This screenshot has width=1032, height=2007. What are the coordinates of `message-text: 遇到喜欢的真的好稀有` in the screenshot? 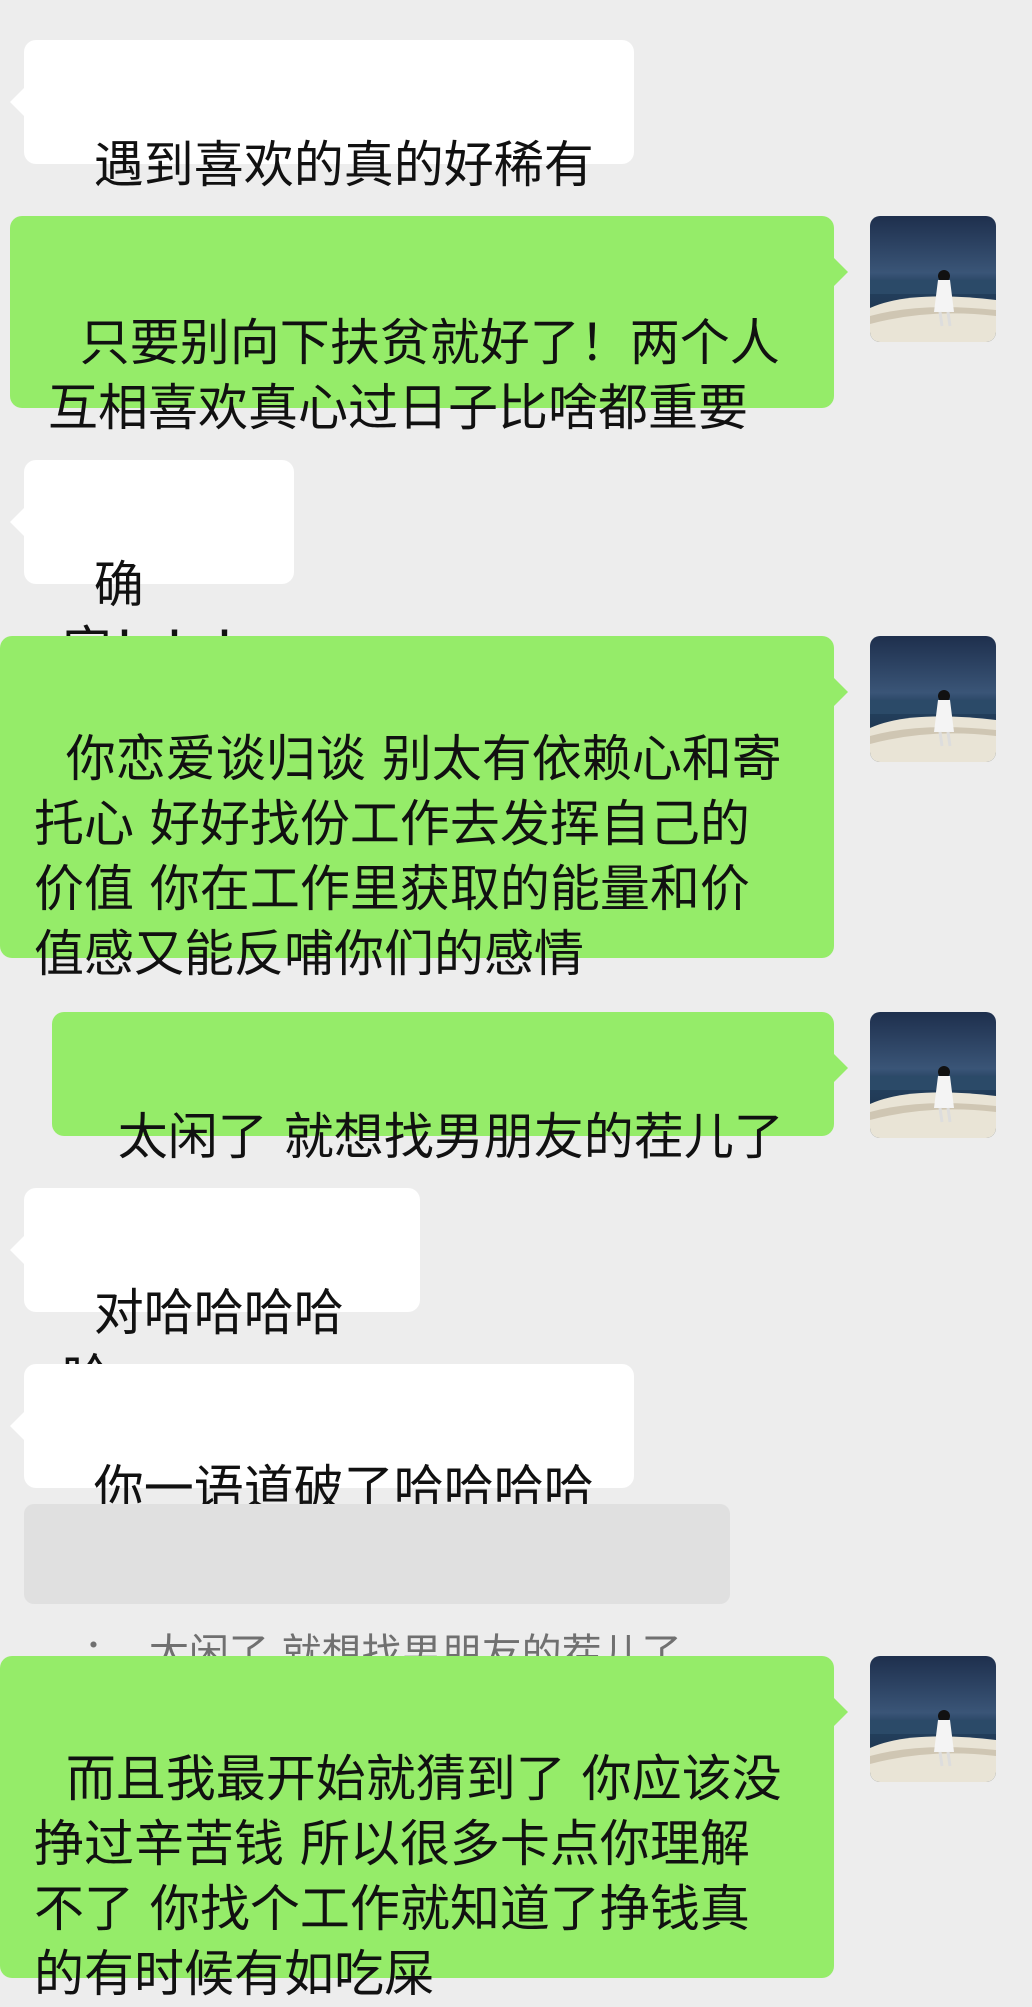 It's located at (343, 165).